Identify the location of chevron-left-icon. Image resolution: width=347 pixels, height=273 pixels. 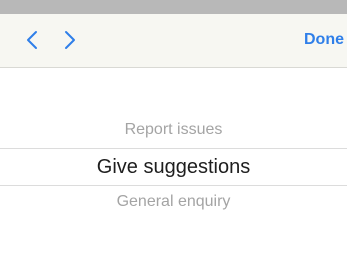
(32, 40).